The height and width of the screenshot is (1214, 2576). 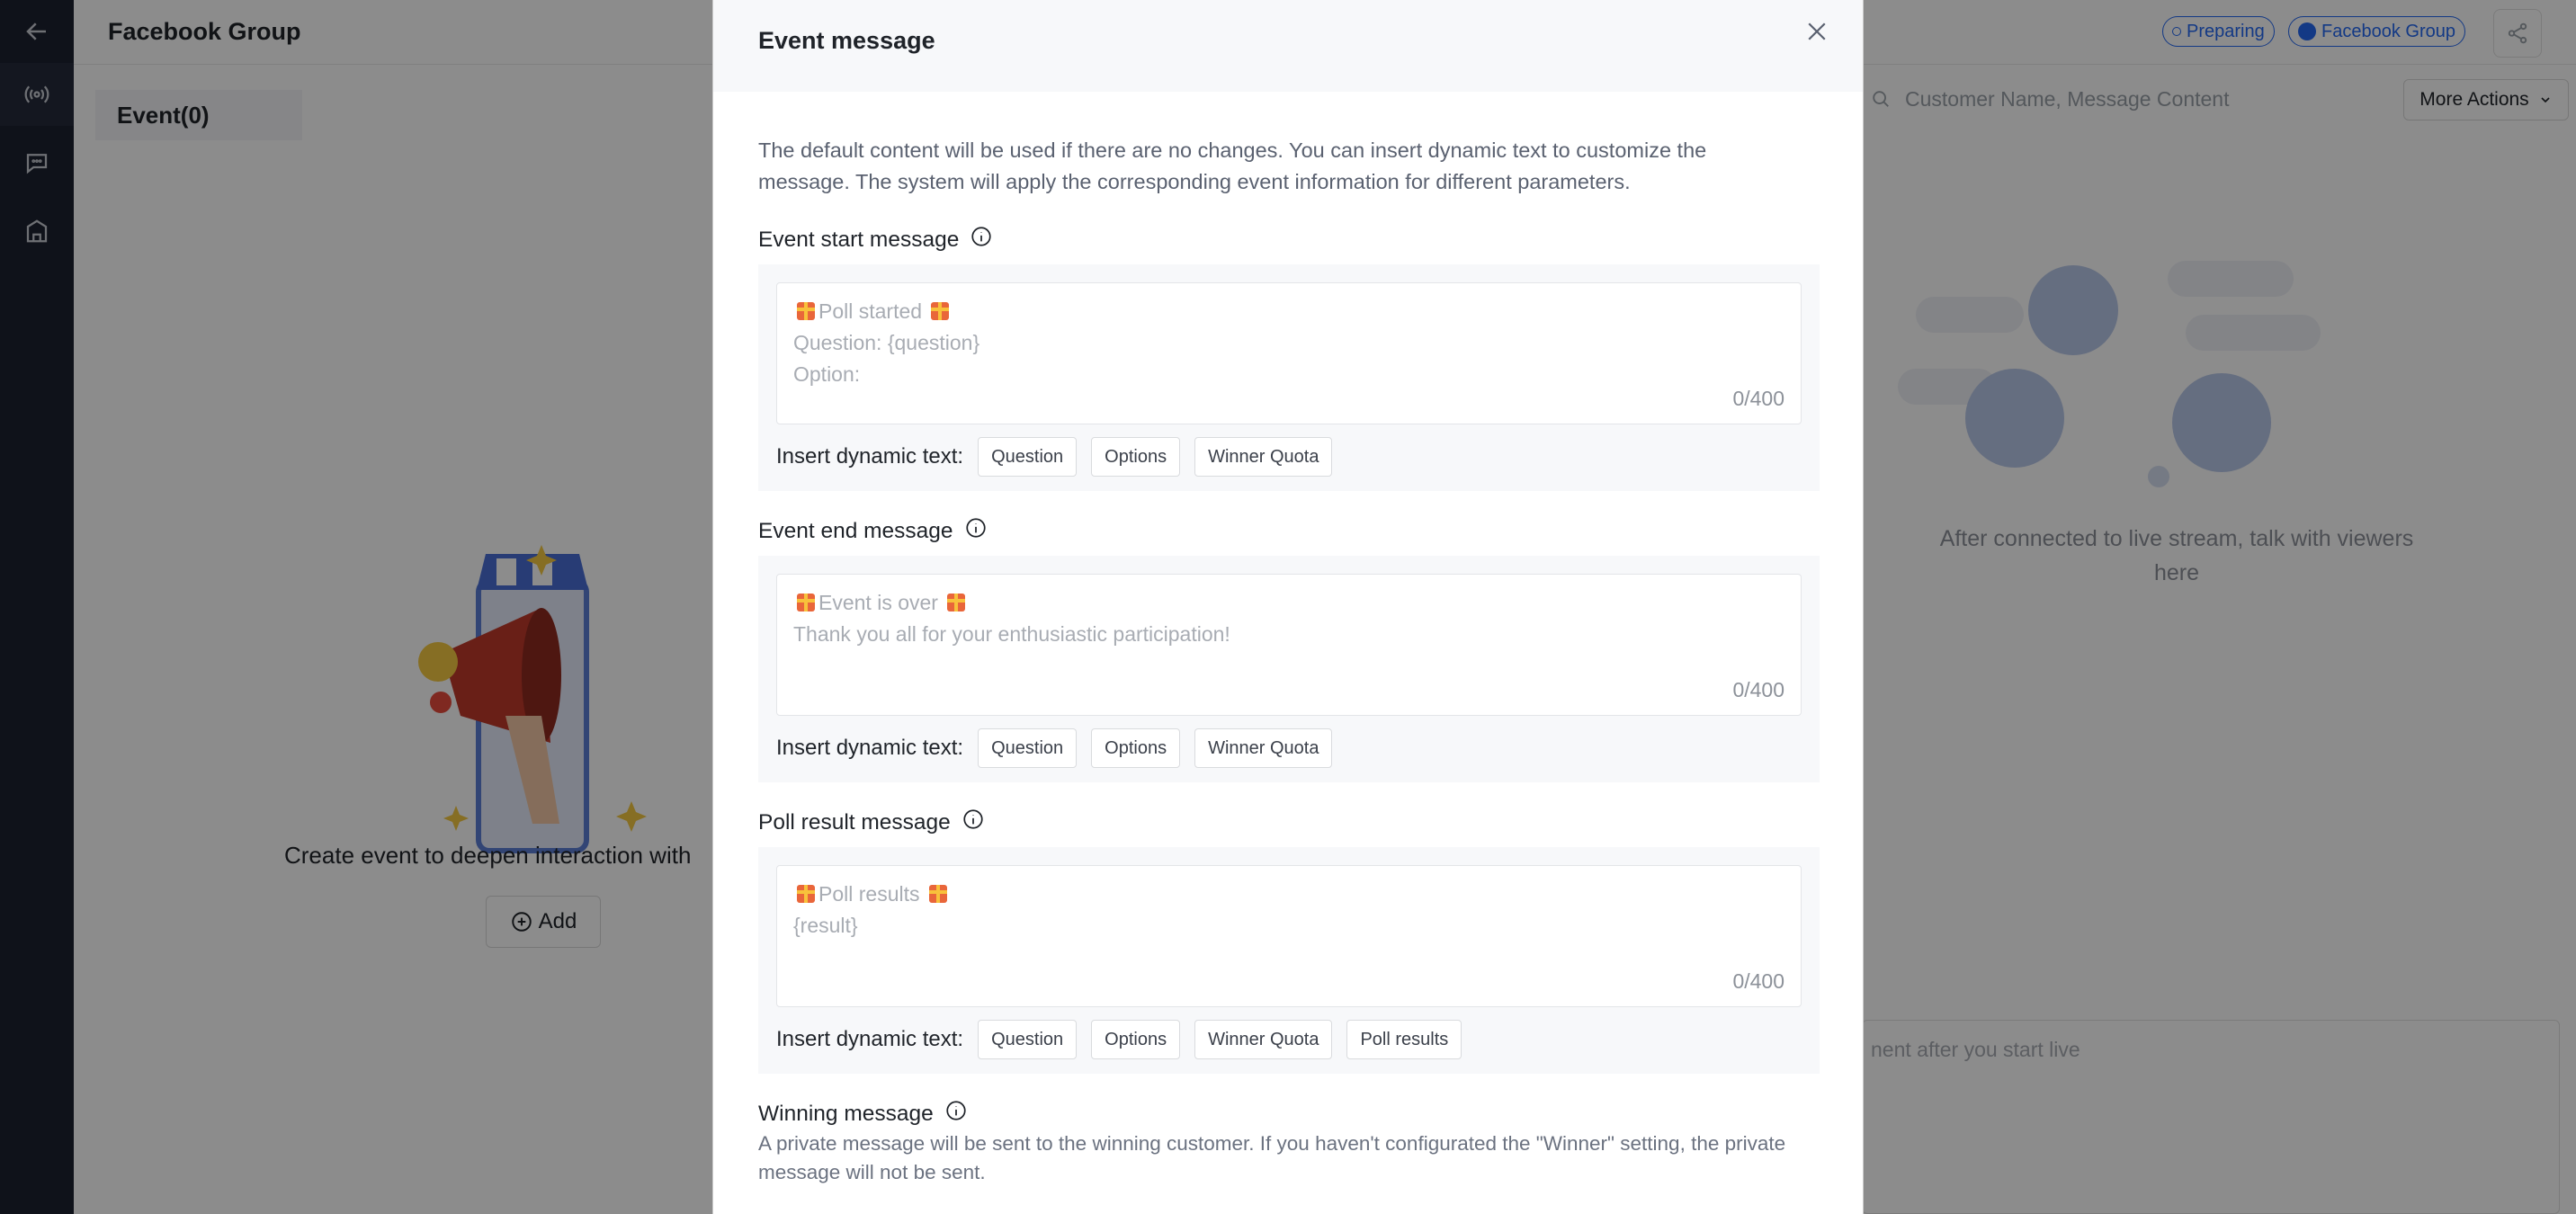 What do you see at coordinates (863, 1114) in the screenshot?
I see `section-winning-label: Winning message` at bounding box center [863, 1114].